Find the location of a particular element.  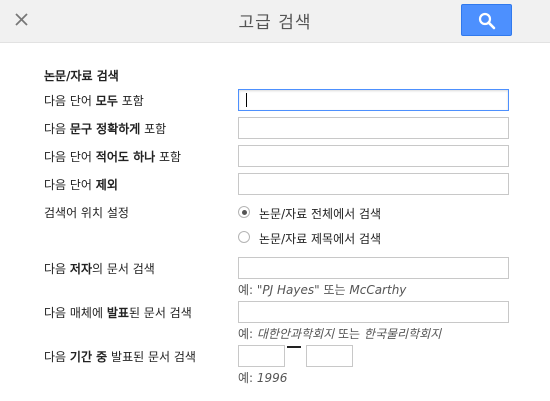

dialog-header: 고급 검색 is located at coordinates (275, 21).